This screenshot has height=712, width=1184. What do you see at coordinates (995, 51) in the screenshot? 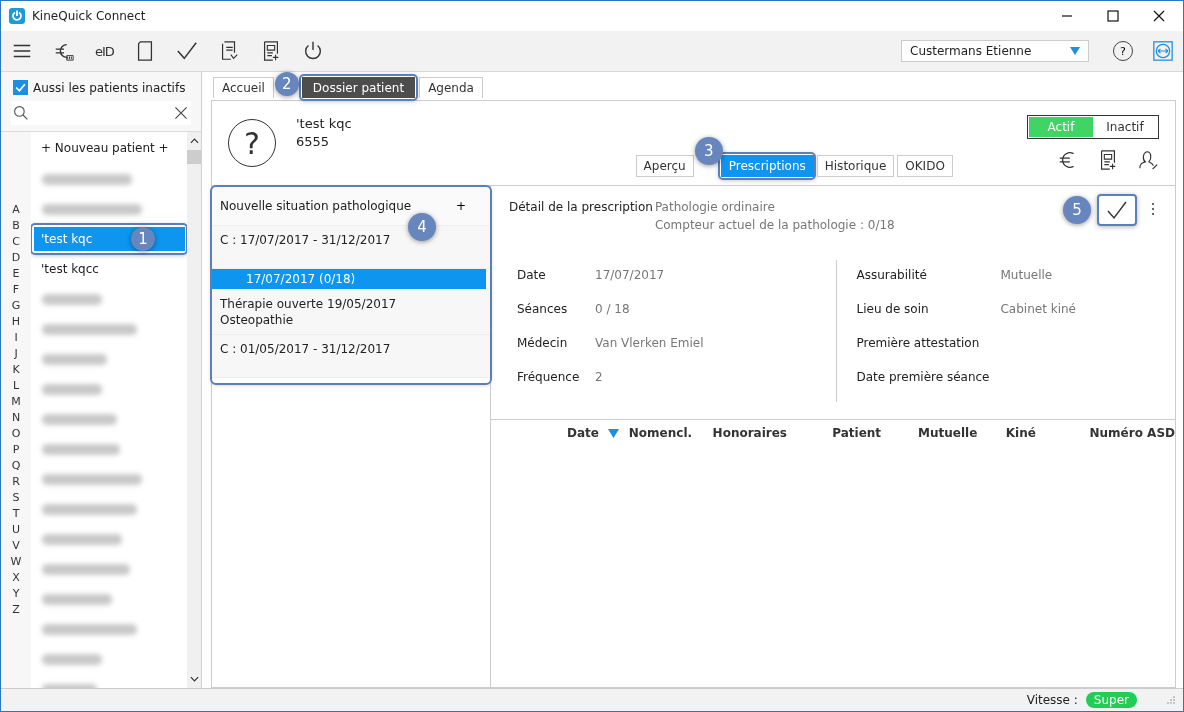
I see `user-dropdown: Custermans Etienne` at bounding box center [995, 51].